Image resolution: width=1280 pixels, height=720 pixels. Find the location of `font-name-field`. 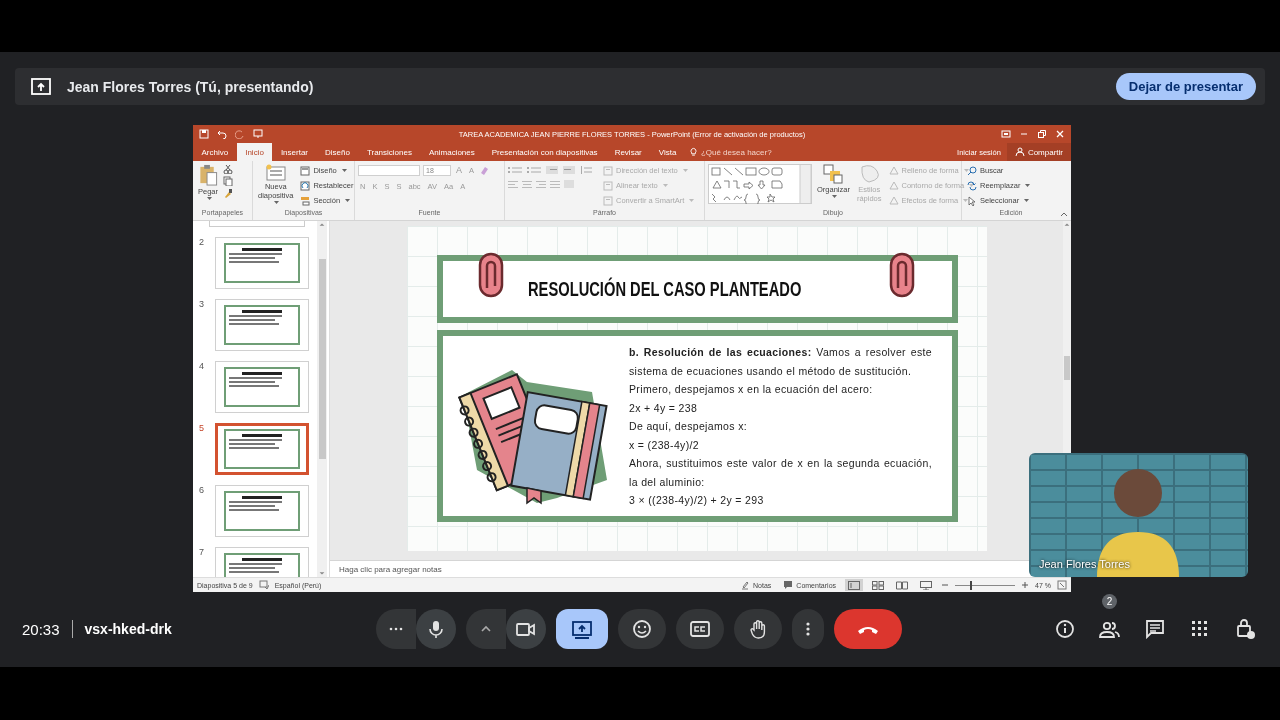

font-name-field is located at coordinates (389, 170).